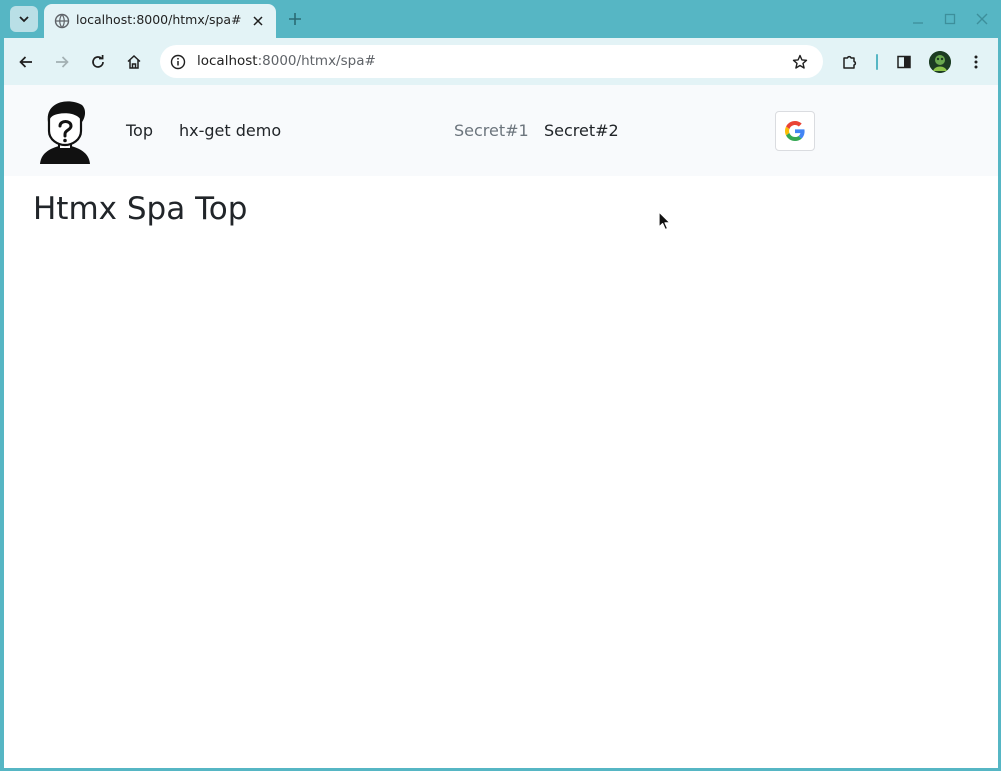 The image size is (1001, 771). I want to click on toolbar-divider, so click(877, 62).